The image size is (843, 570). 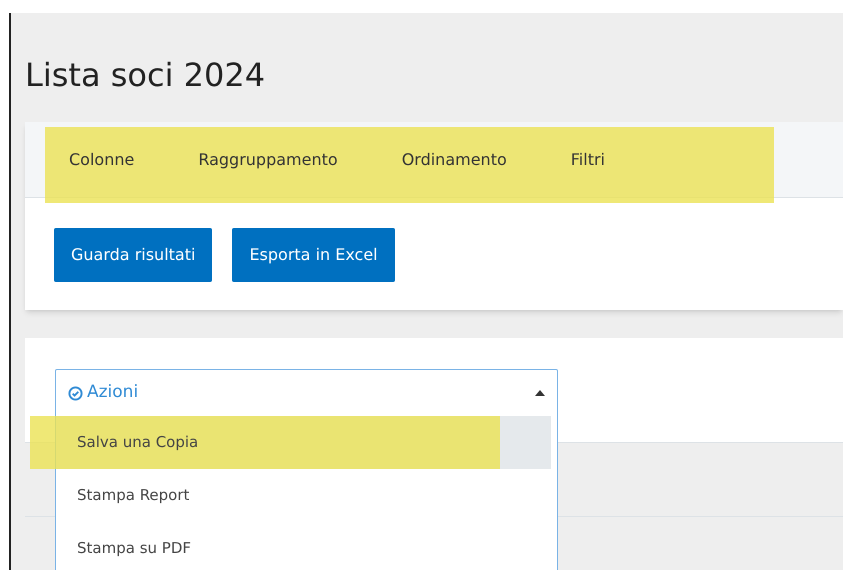 I want to click on action-button: Esporta in Excel, so click(x=313, y=255).